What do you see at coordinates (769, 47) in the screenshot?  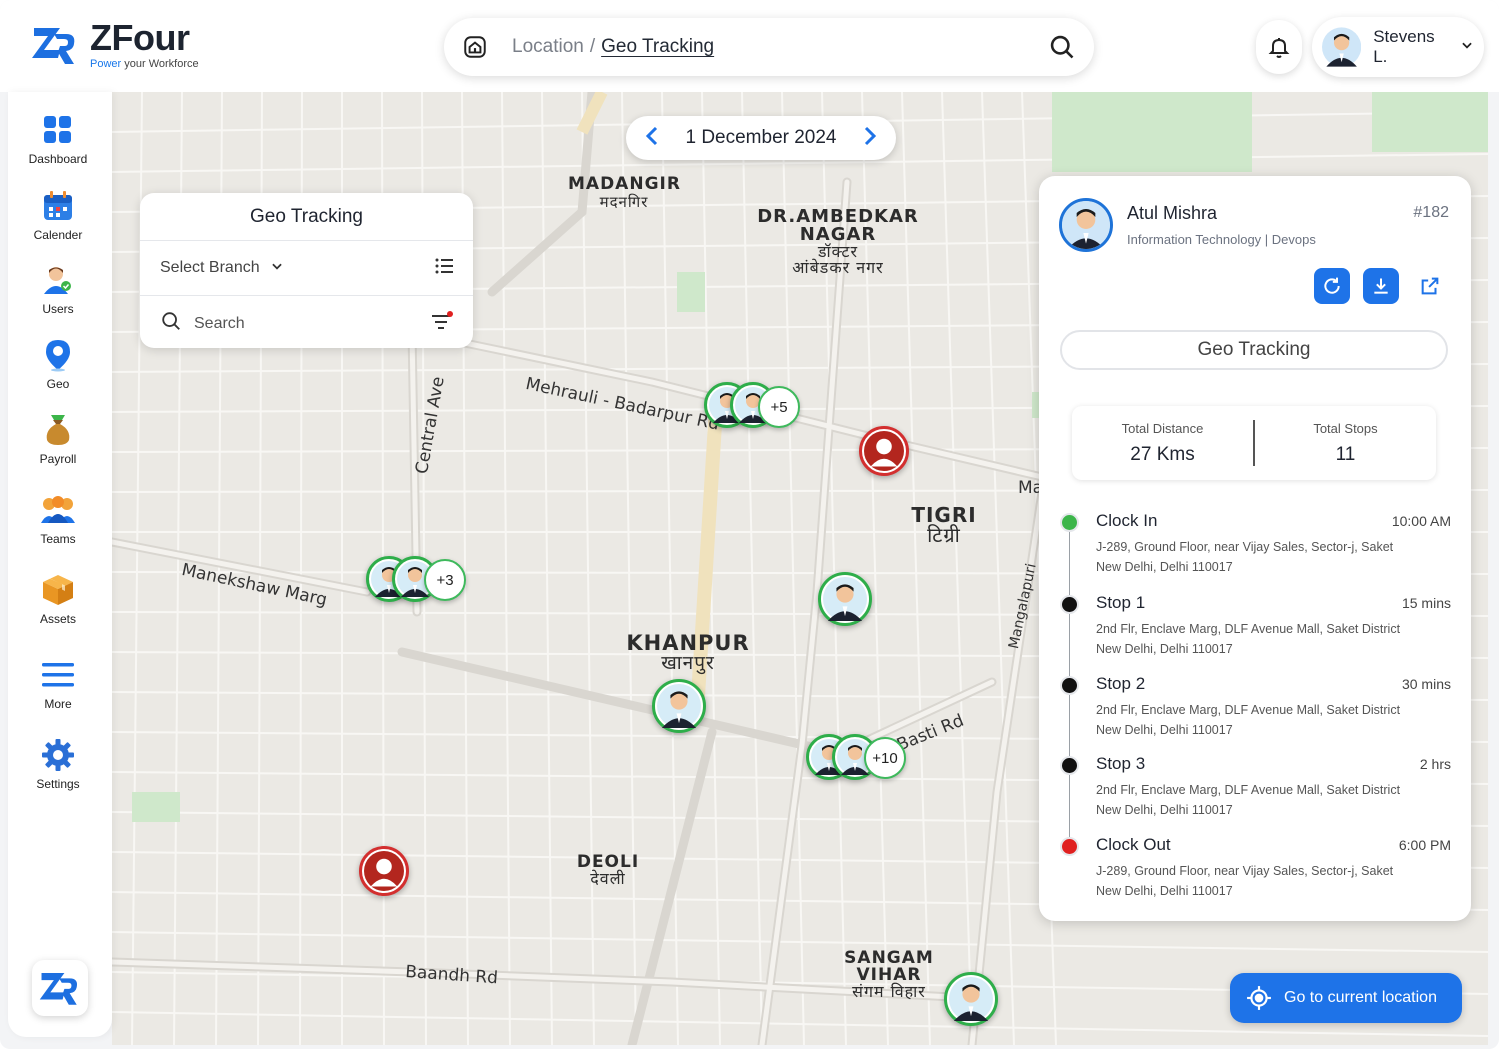 I see `breadcrumb-bar: Location / Geo Tracking` at bounding box center [769, 47].